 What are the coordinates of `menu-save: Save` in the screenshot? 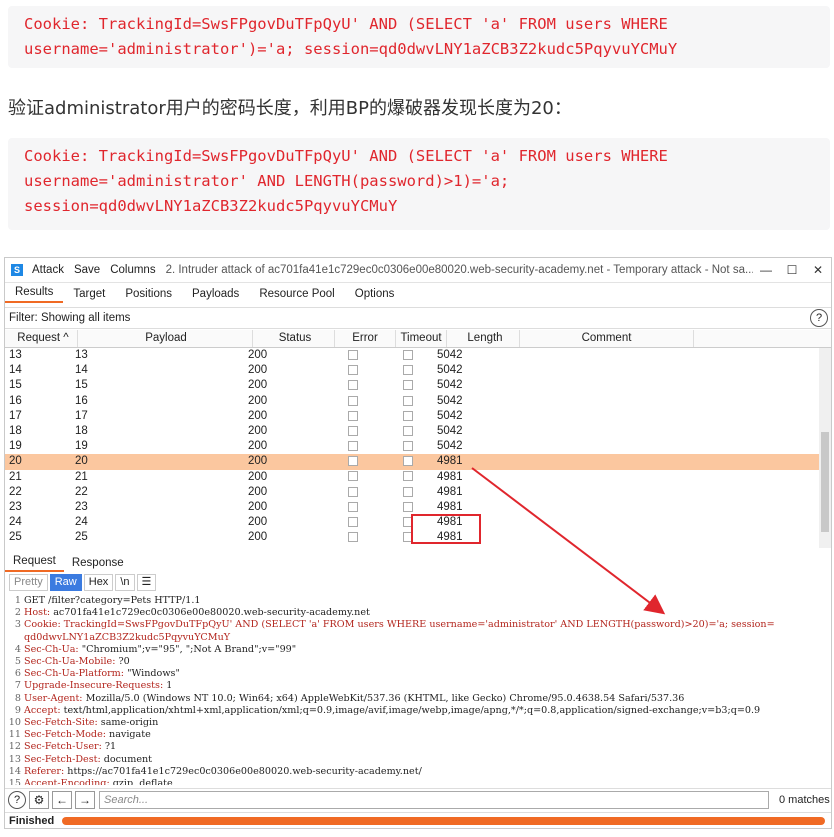 It's located at (87, 270).